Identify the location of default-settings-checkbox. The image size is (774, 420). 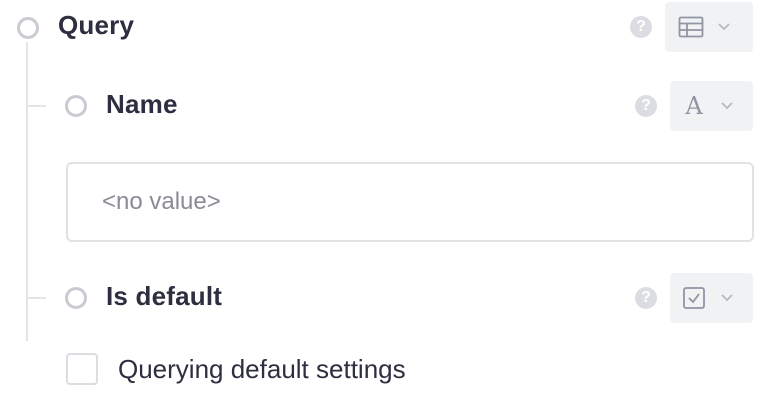
(82, 369).